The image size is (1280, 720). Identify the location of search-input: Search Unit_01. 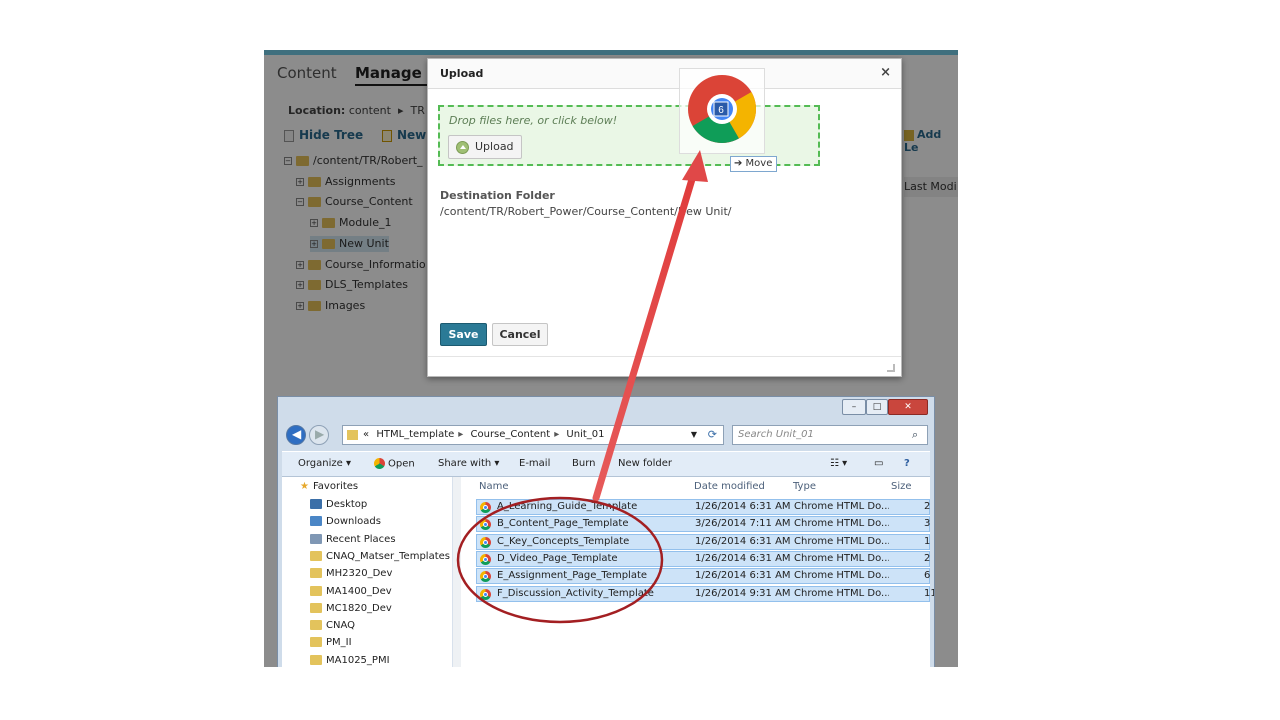
(830, 435).